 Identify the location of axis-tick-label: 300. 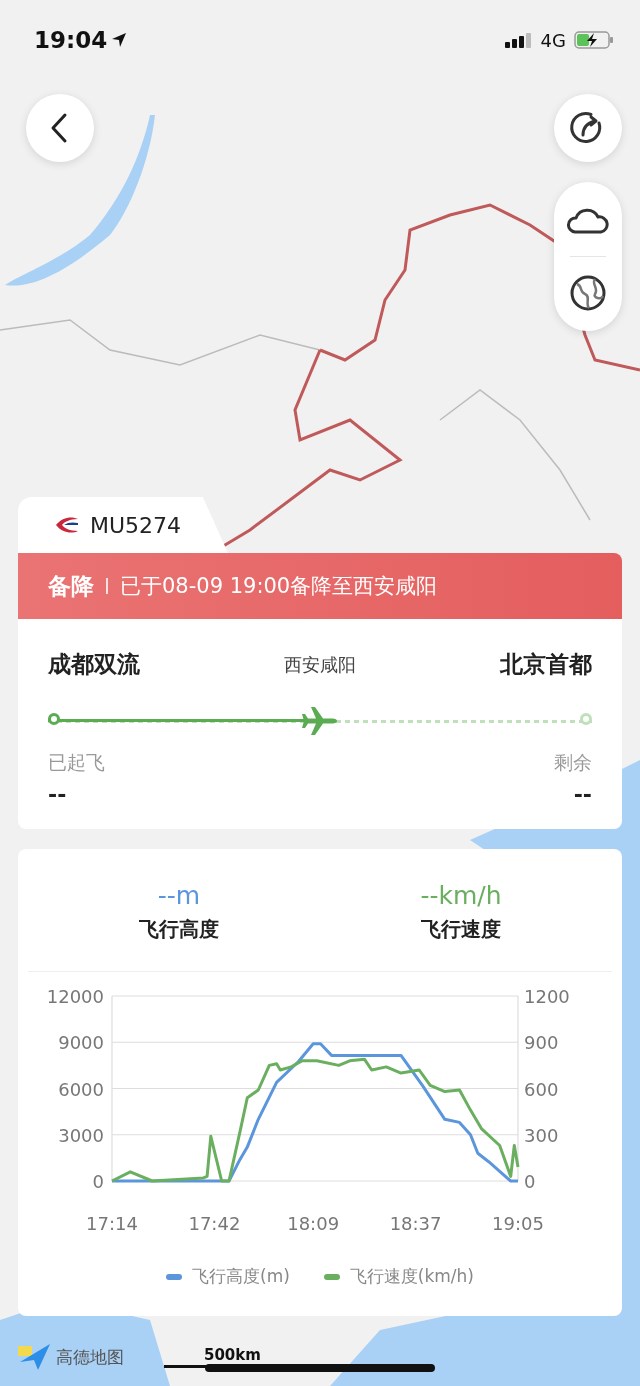
(541, 1135).